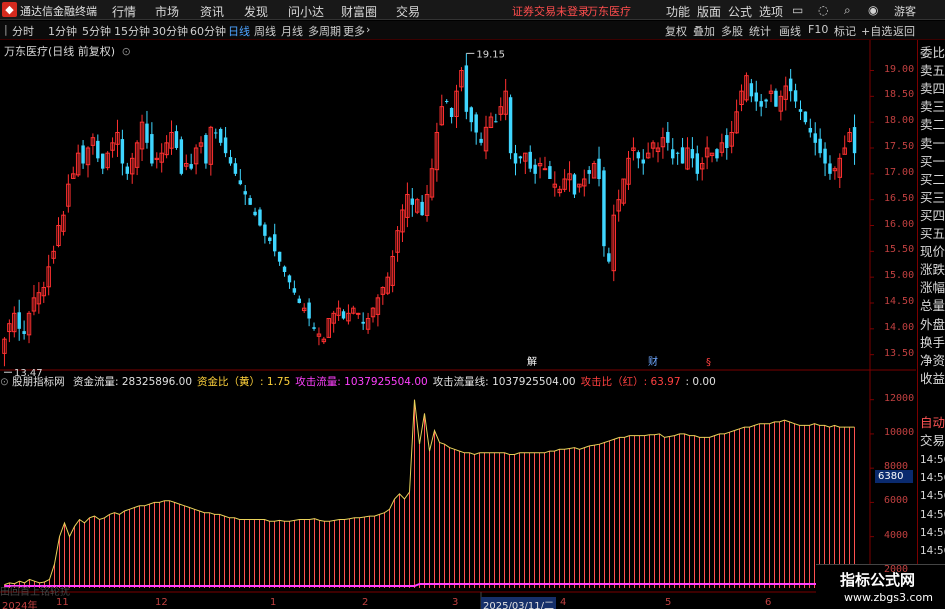 The image size is (945, 609). Describe the element at coordinates (126, 51) in the screenshot. I see `dropdown-icon: ⊙` at that location.